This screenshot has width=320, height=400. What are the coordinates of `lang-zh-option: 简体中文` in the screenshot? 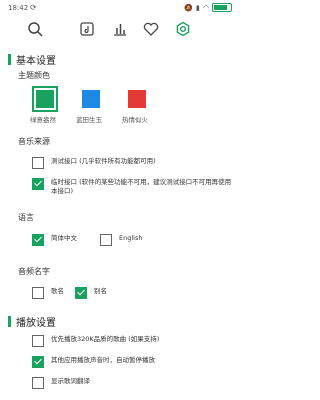 It's located at (54, 240).